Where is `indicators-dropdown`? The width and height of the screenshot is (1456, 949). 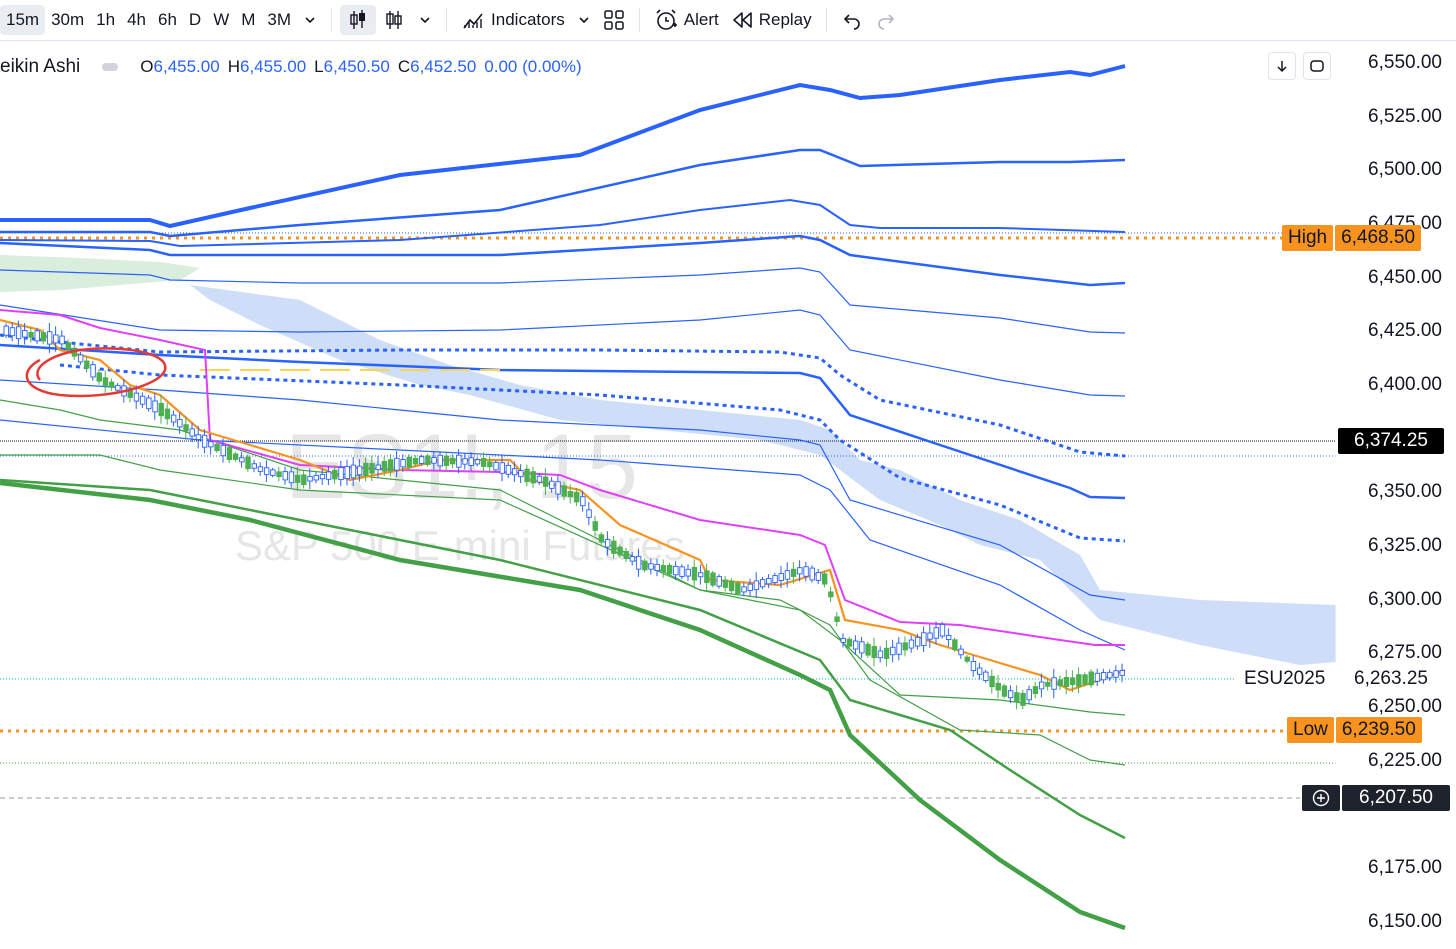
indicators-dropdown is located at coordinates (584, 20).